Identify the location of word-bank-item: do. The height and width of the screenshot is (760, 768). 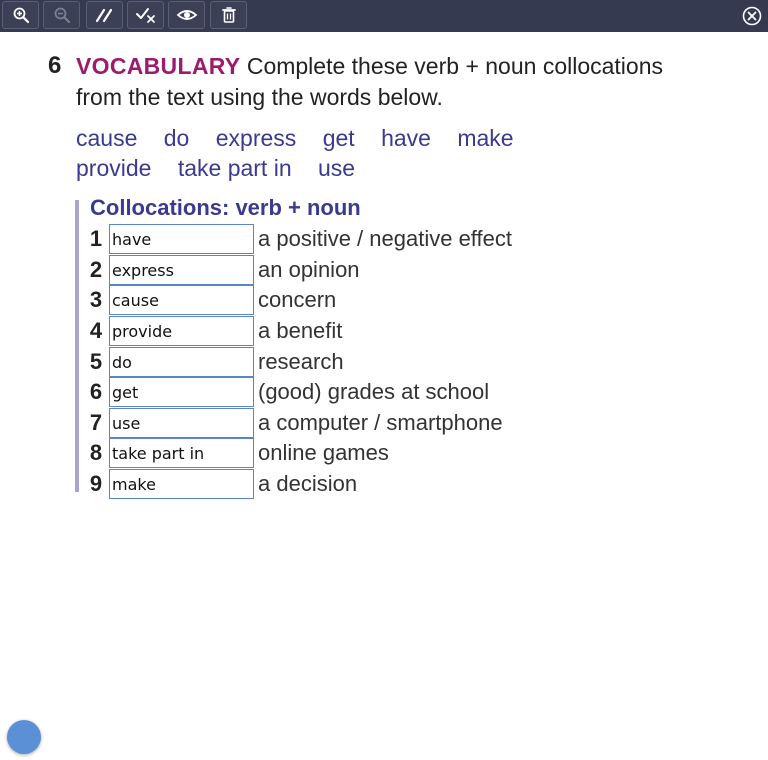
(176, 138).